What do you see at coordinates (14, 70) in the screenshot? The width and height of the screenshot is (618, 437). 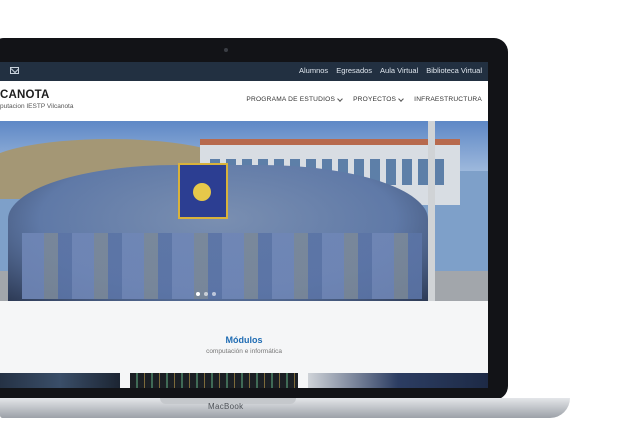 I see `mail-icon` at bounding box center [14, 70].